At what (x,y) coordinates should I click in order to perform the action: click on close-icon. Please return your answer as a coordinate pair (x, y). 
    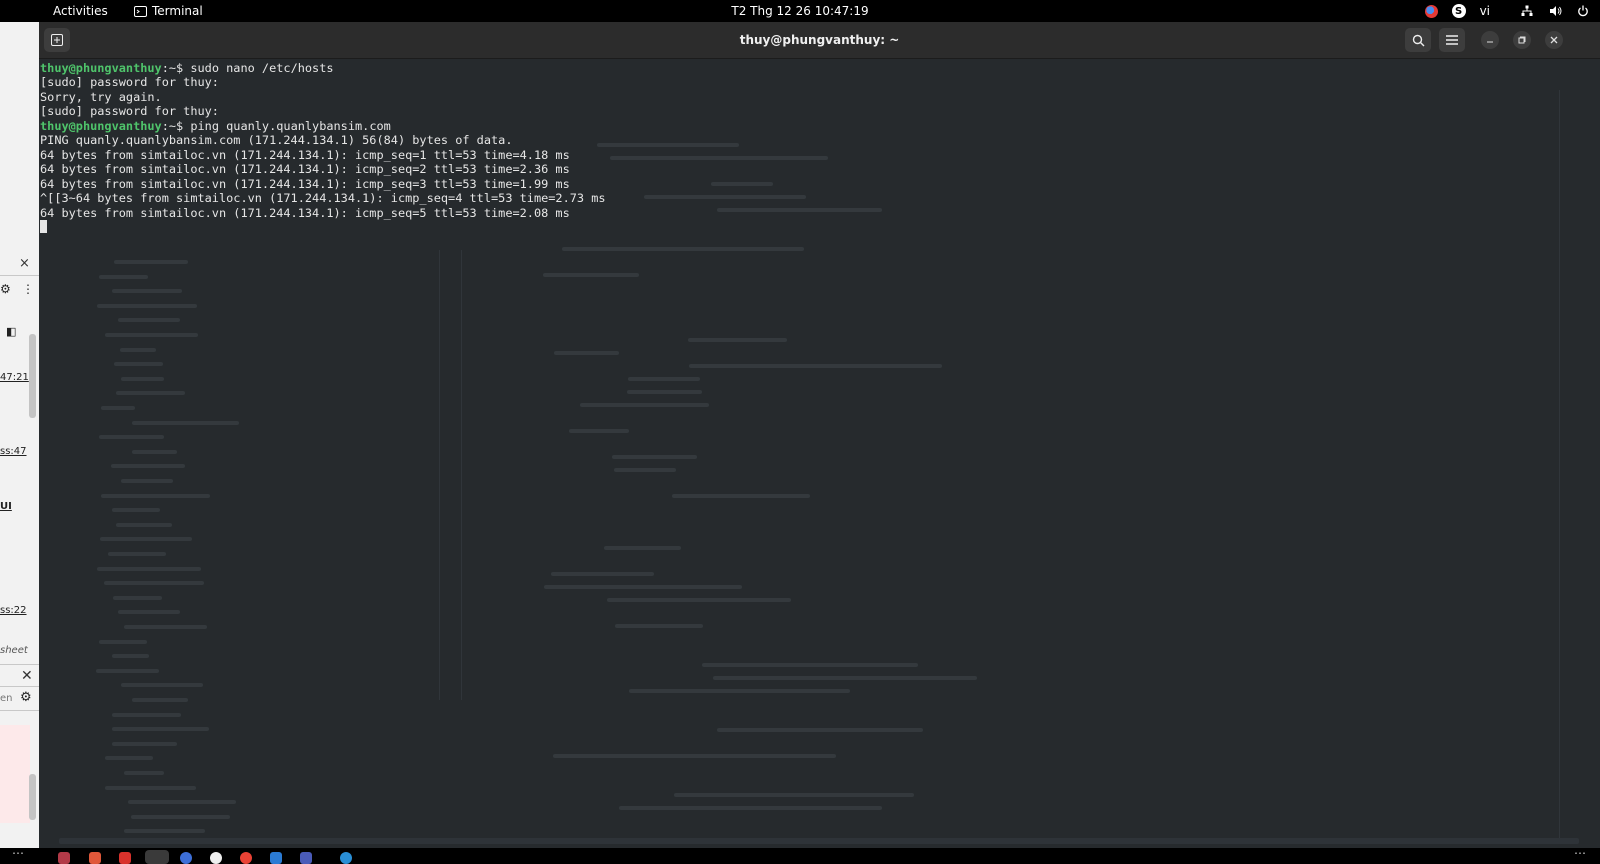
    Looking at the image, I should click on (1554, 40).